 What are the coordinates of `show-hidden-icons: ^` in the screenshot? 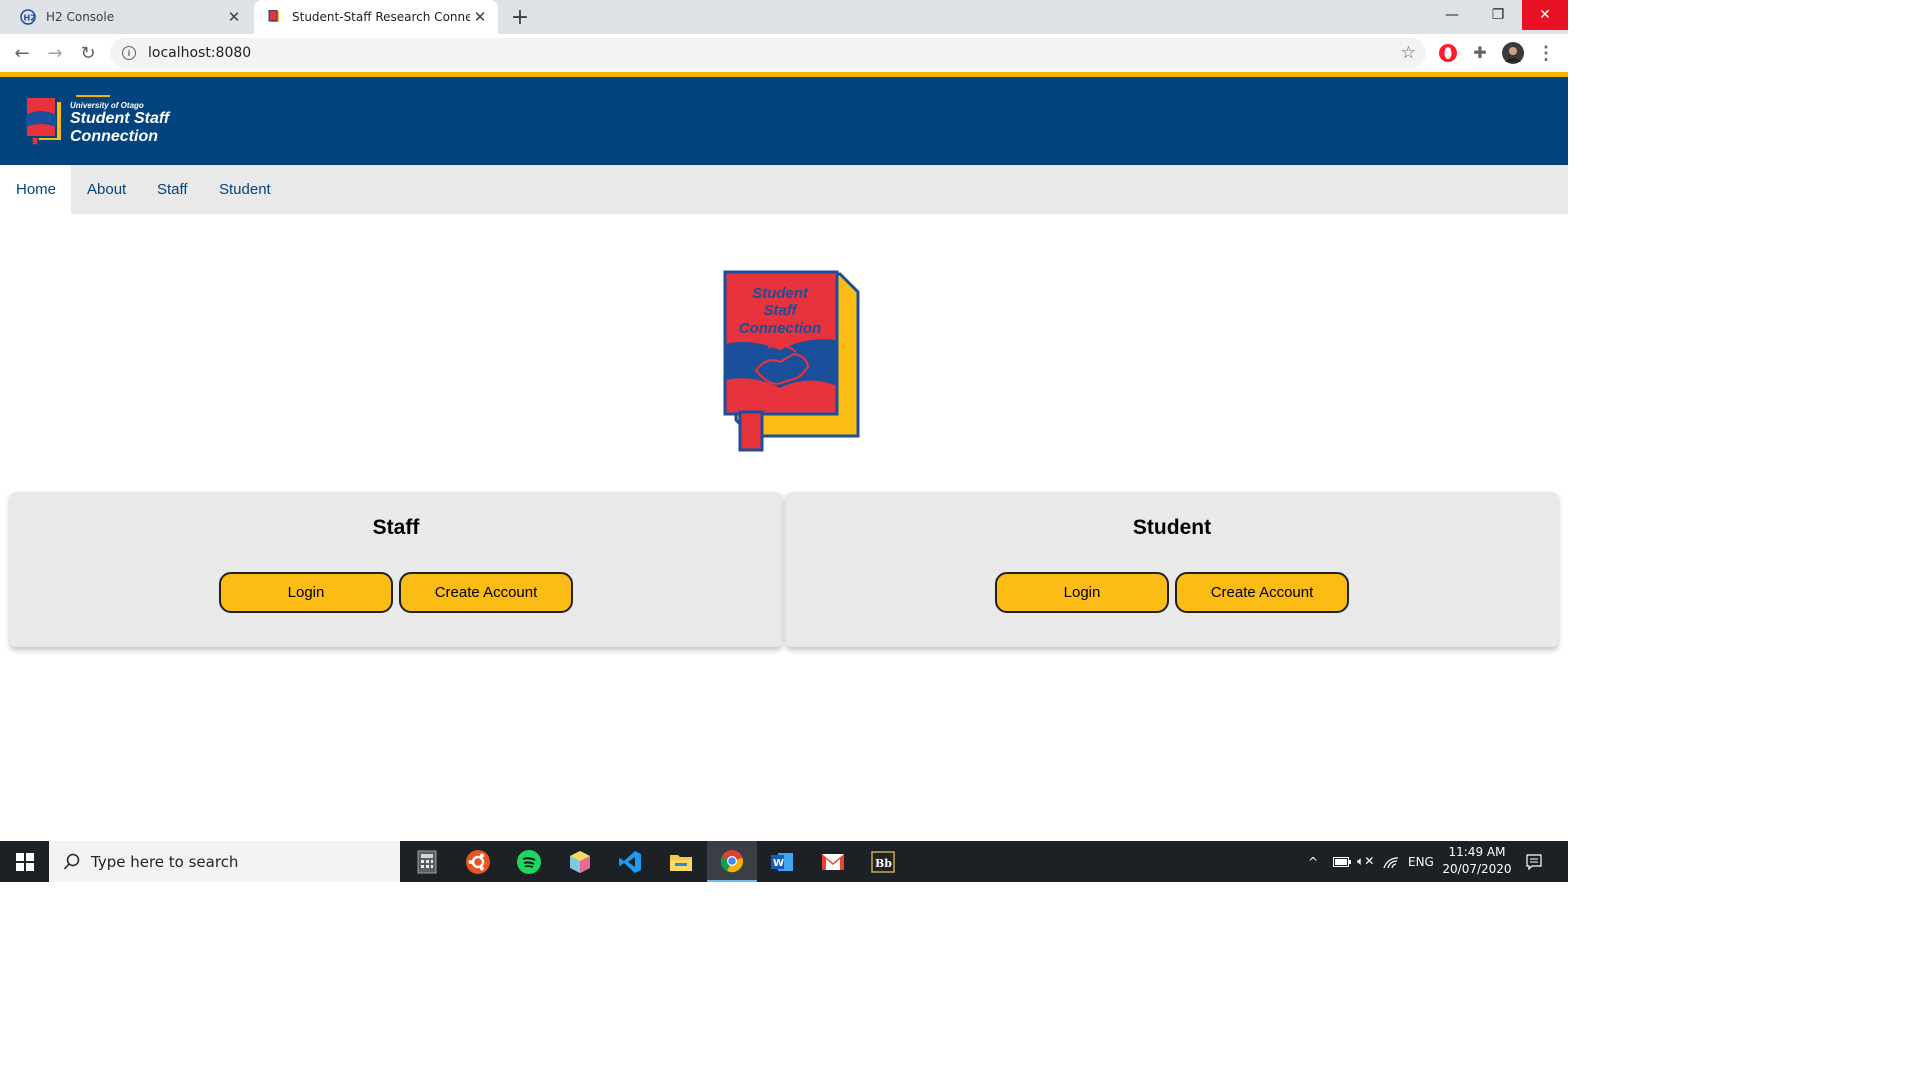 It's located at (1313, 861).